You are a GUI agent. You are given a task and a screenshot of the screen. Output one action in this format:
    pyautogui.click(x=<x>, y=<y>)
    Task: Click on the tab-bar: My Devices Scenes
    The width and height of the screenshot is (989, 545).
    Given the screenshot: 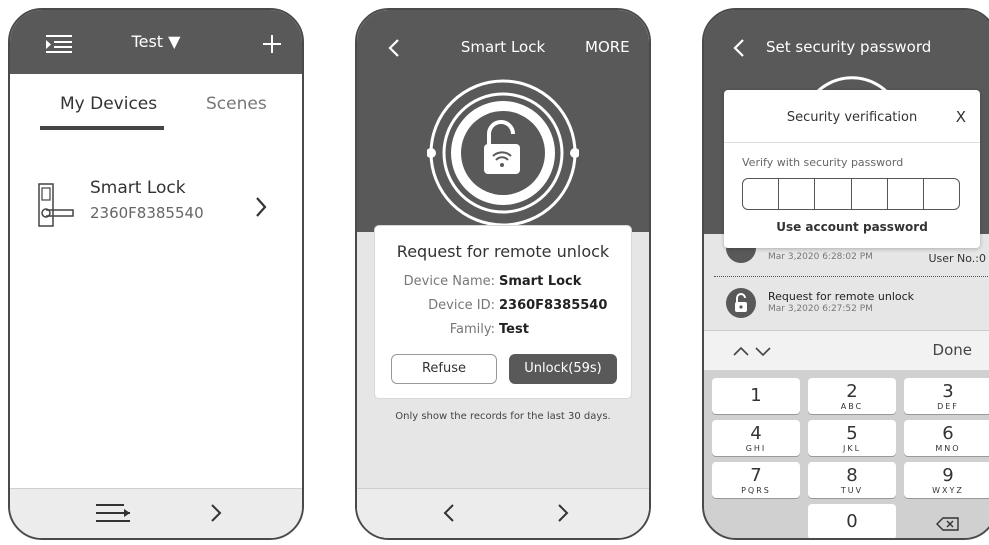 What is the action you would take?
    pyautogui.click(x=156, y=114)
    